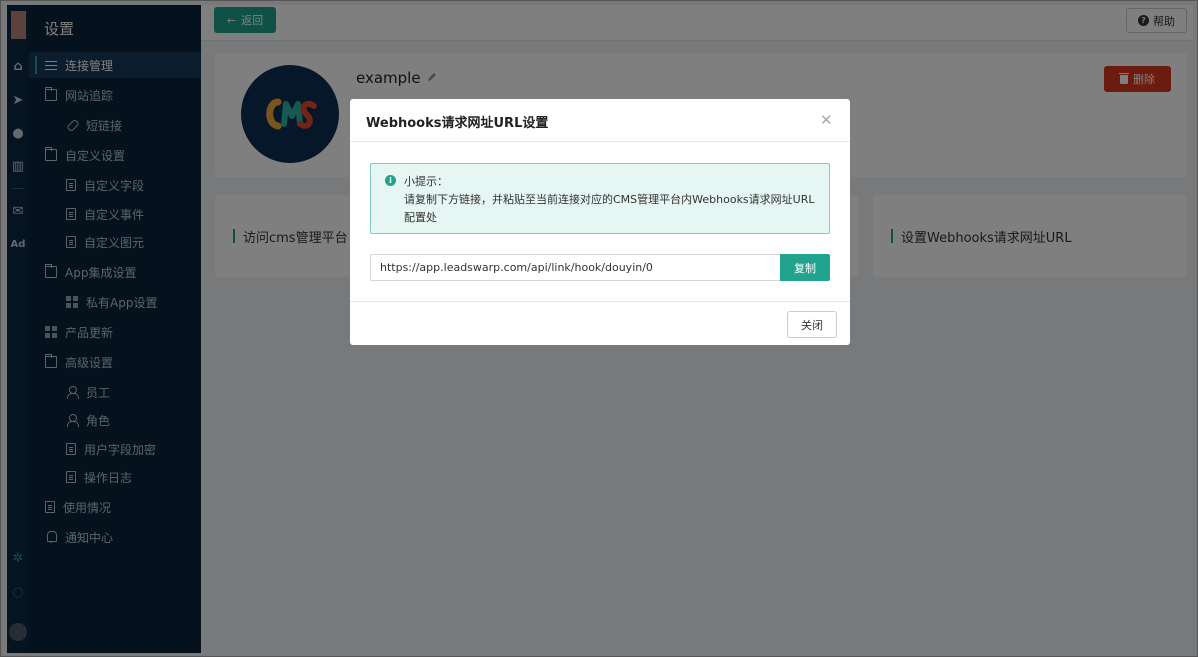 This screenshot has width=1198, height=657. Describe the element at coordinates (805, 267) in the screenshot. I see `copy-button: 复制` at that location.